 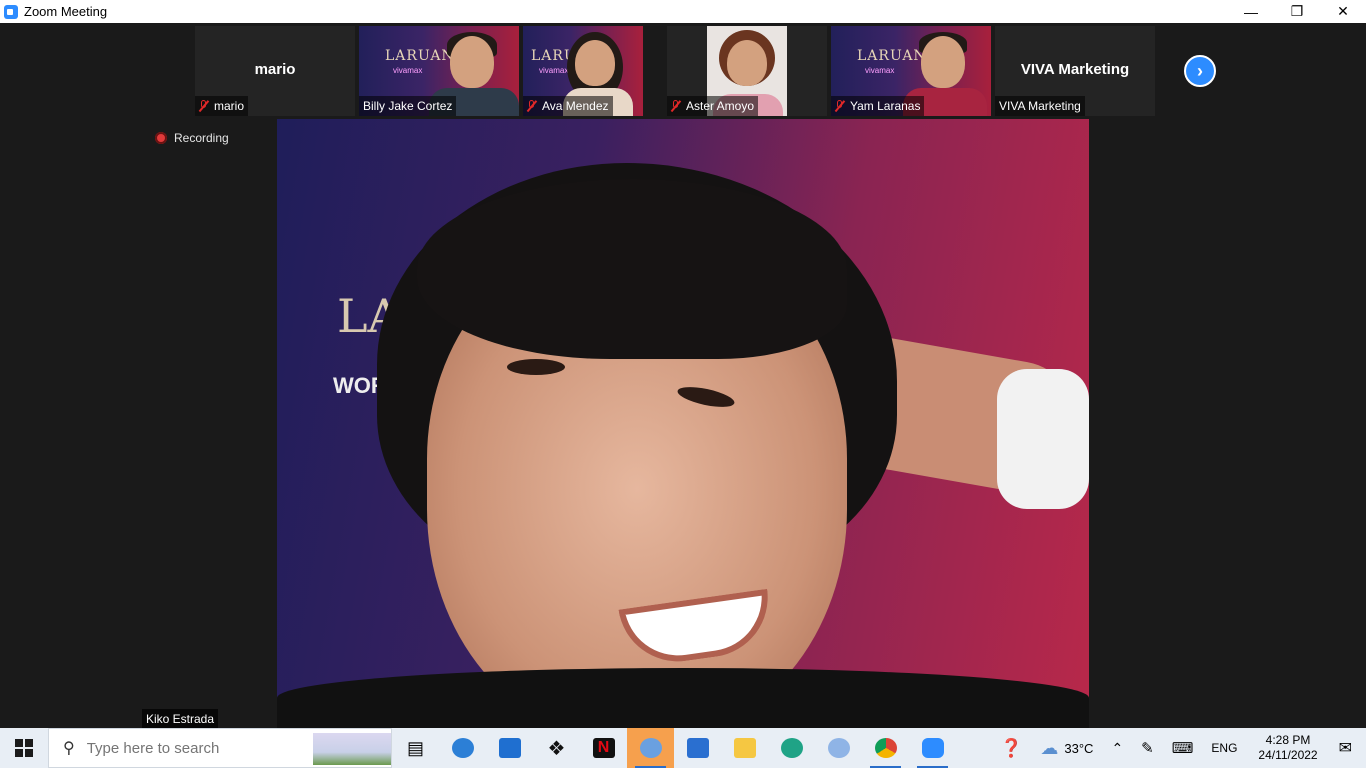 I want to click on window-title: Zoom Meeting, so click(x=66, y=11).